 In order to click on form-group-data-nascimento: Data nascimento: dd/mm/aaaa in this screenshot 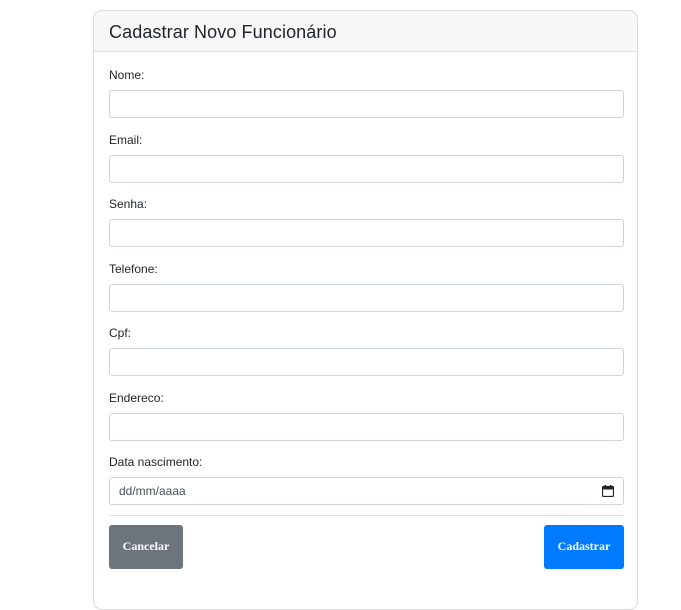, I will do `click(366, 487)`.